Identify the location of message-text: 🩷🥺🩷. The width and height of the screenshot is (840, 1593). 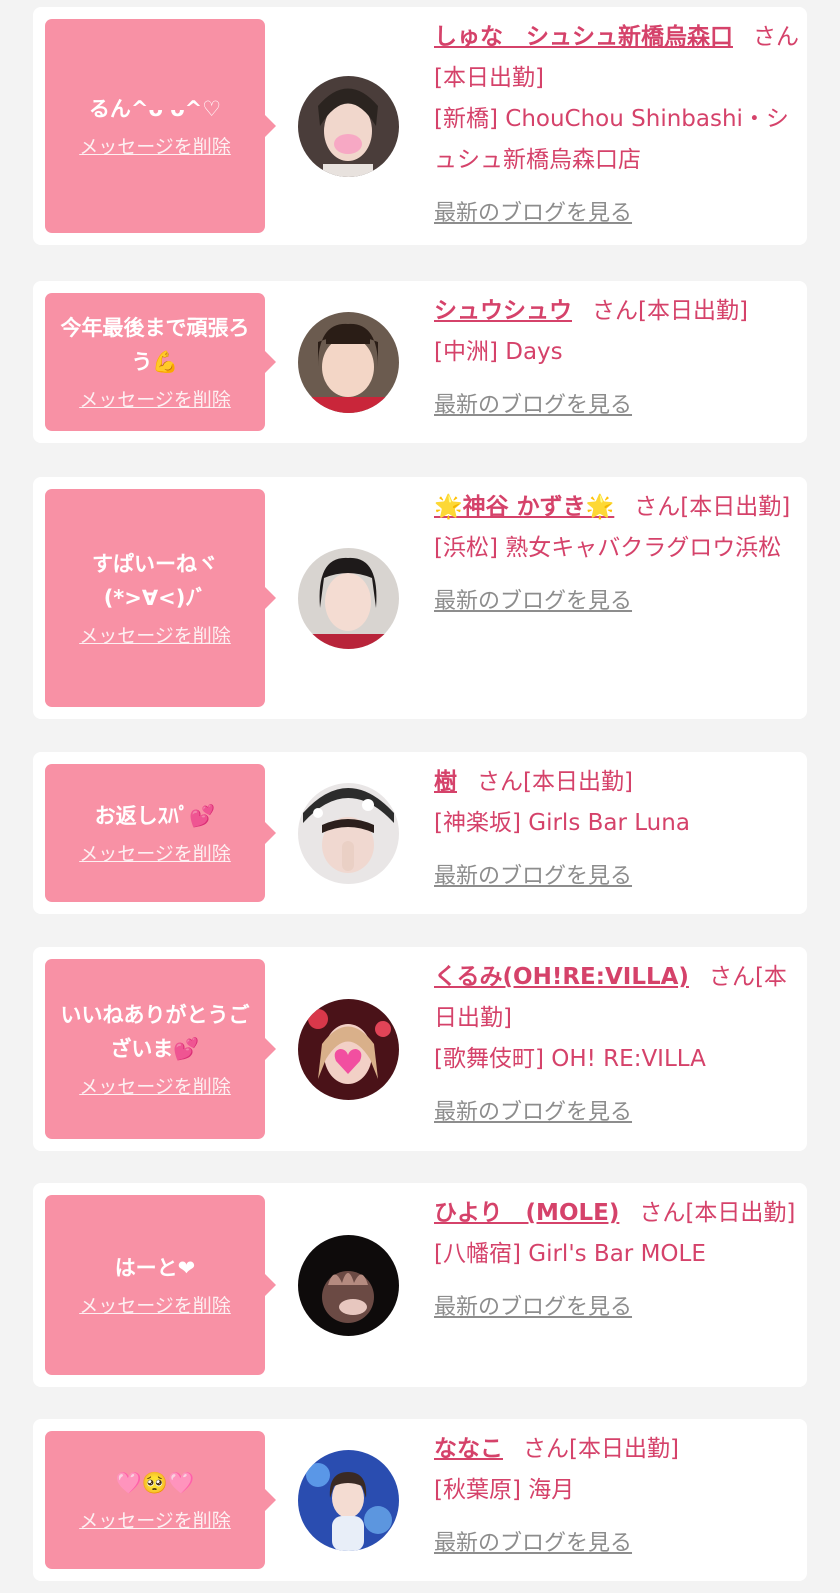
(155, 1483).